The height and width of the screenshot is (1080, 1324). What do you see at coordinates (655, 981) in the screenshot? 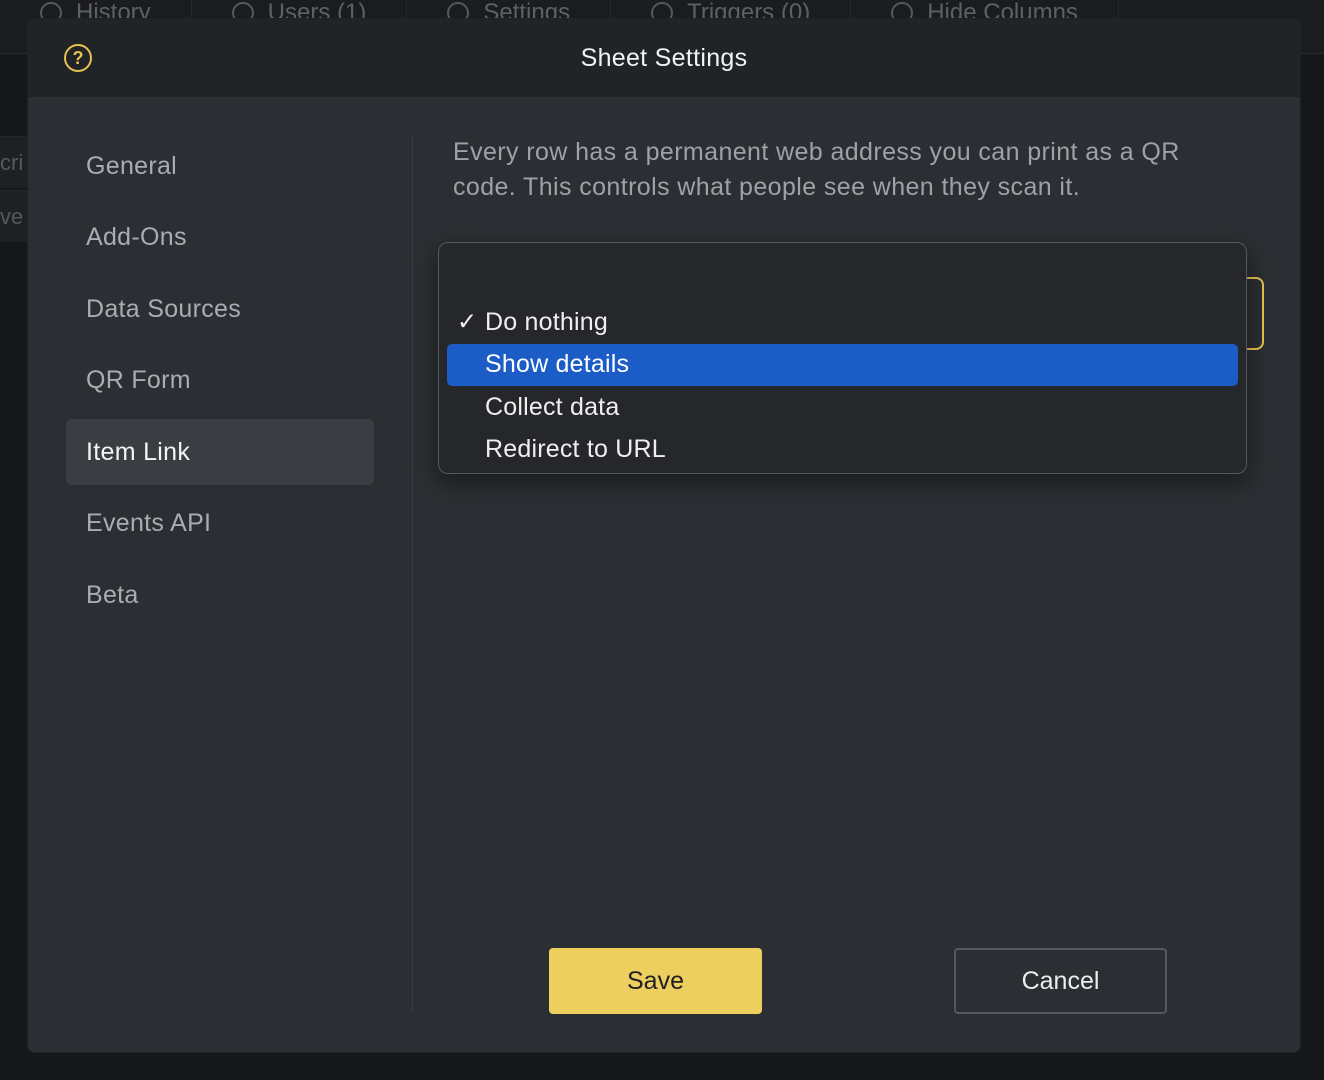
I see `save-button: Save` at bounding box center [655, 981].